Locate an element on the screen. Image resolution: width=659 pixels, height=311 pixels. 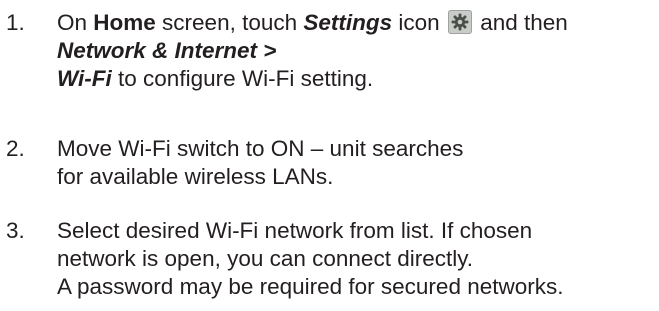
gear-settings-icon is located at coordinates (459, 22).